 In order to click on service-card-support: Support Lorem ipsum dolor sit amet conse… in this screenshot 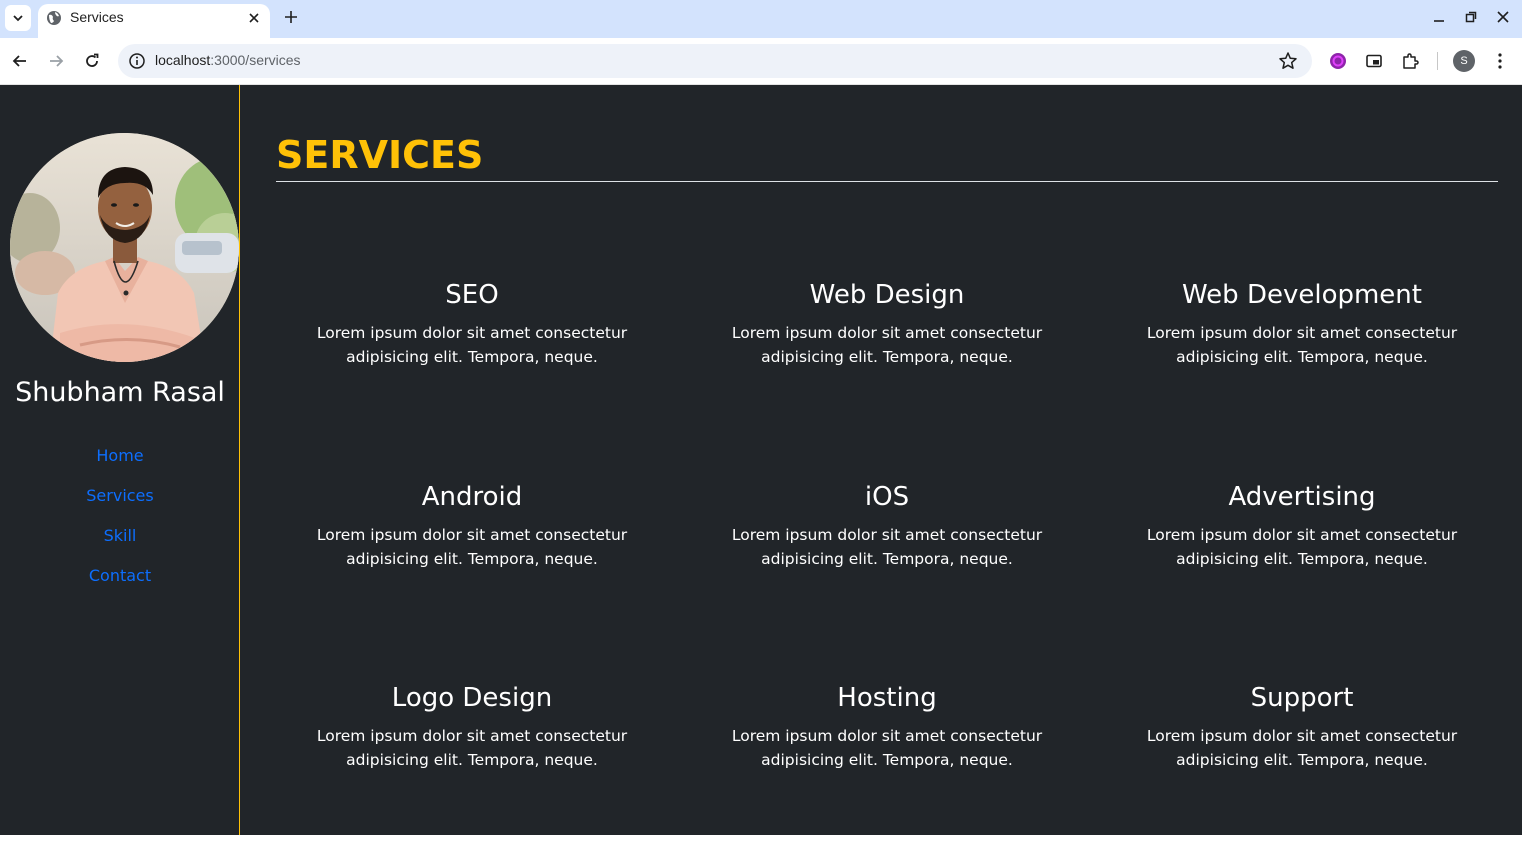, I will do `click(1302, 726)`.